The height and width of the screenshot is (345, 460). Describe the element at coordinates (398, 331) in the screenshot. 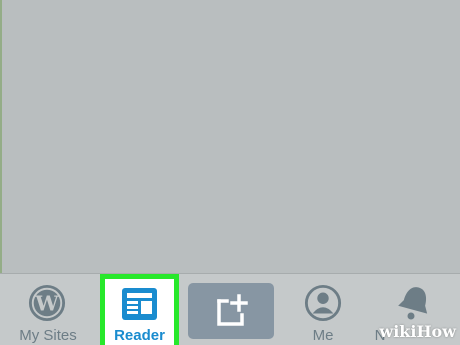

I see `watermark-wiki: wiki` at that location.